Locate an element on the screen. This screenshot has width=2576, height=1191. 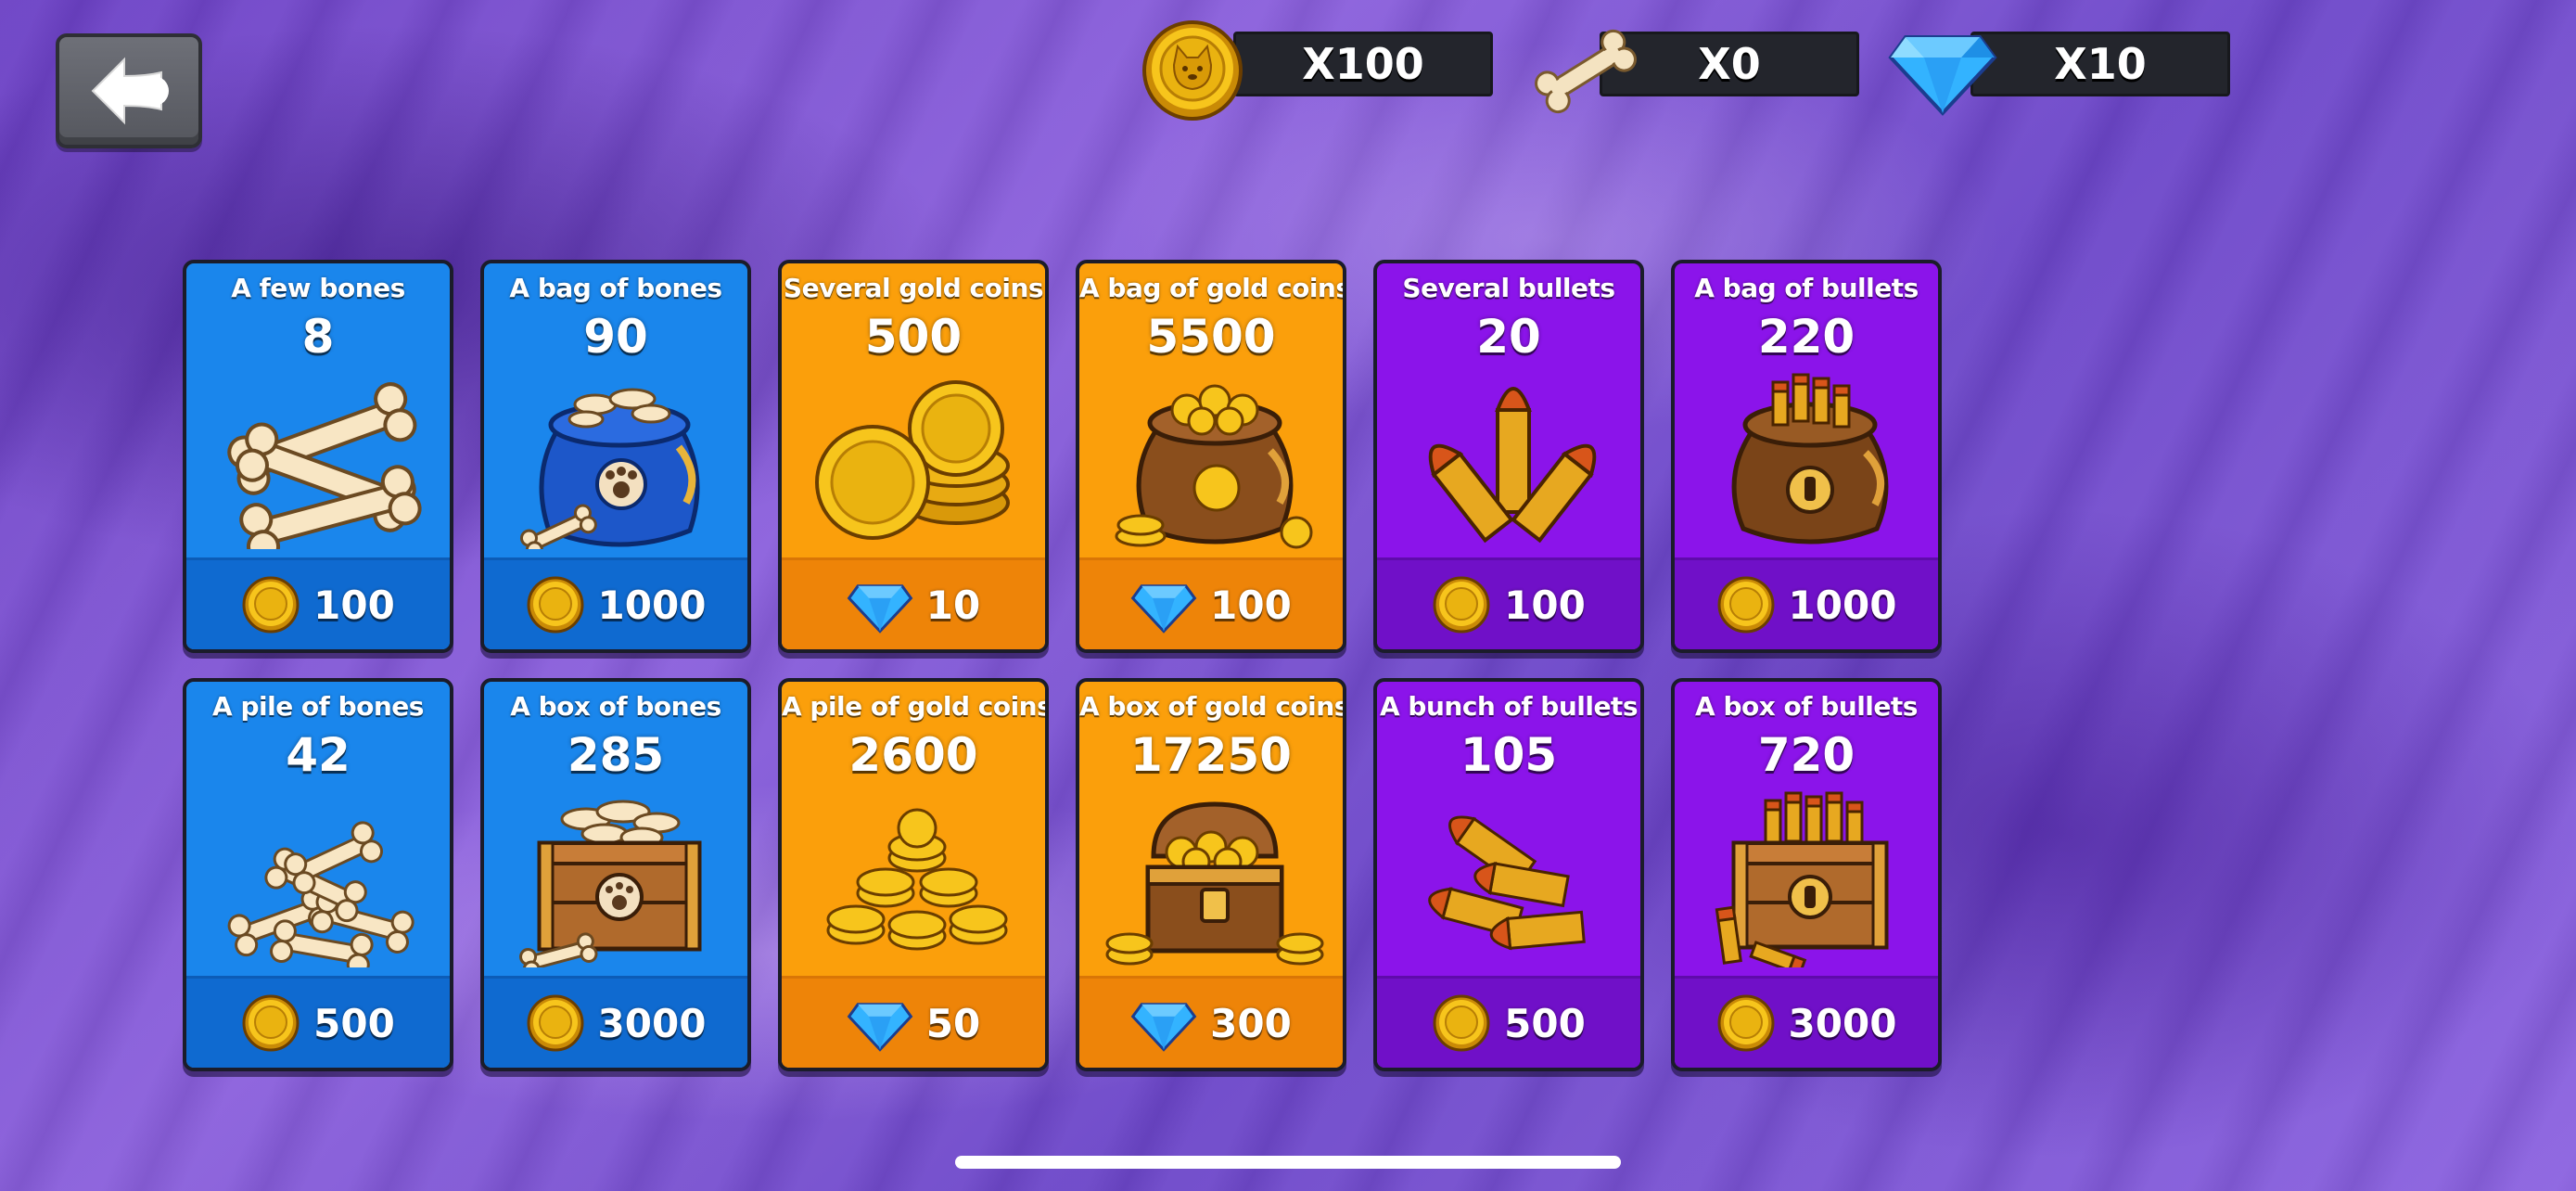
bone-pile-icon is located at coordinates (321, 894).